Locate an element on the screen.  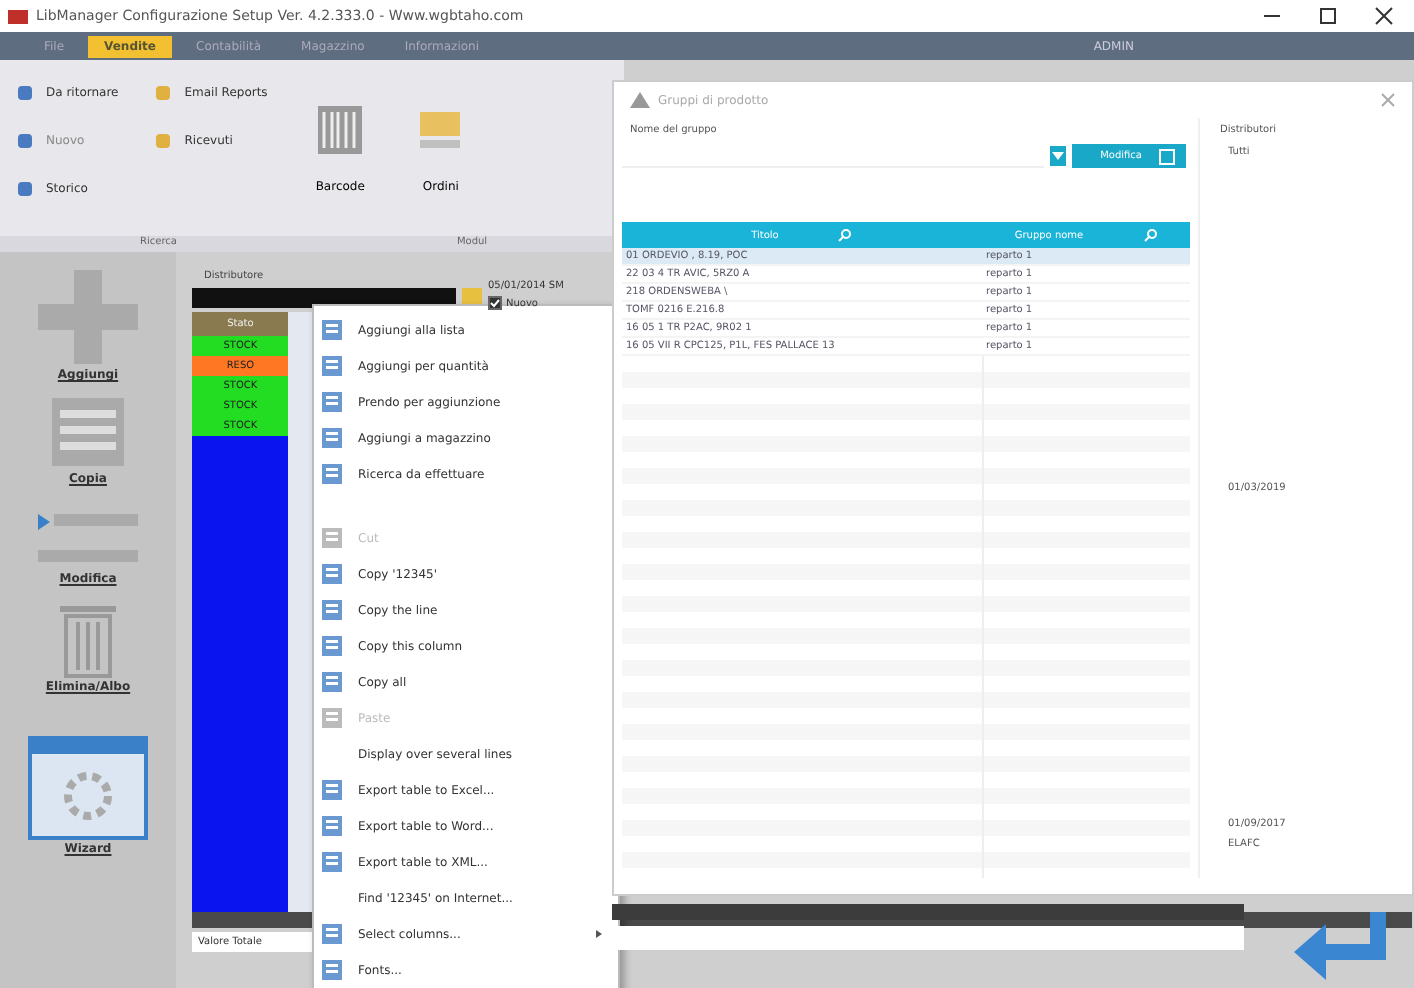
triangle-icon is located at coordinates (640, 100).